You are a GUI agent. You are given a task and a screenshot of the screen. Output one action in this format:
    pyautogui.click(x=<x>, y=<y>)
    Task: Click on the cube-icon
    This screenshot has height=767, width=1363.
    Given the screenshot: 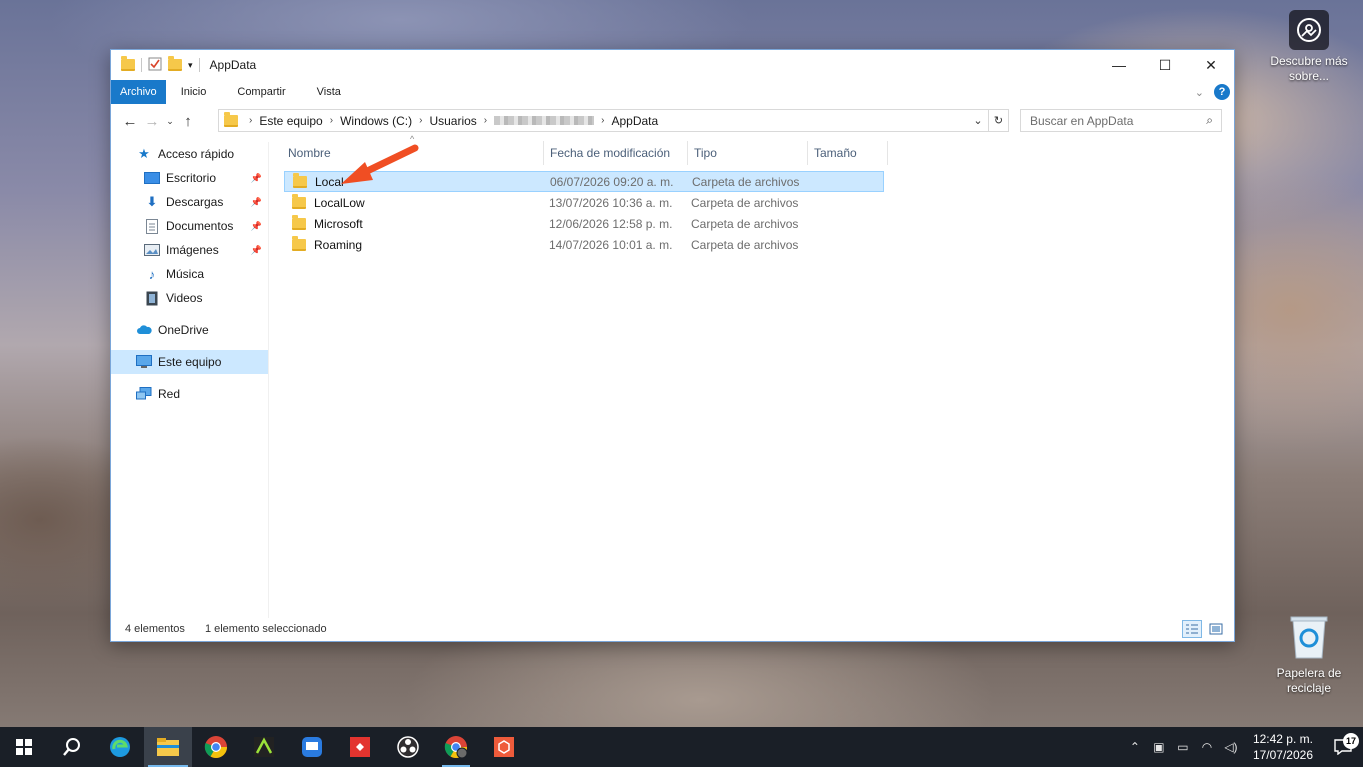 What is the action you would take?
    pyautogui.click(x=504, y=747)
    